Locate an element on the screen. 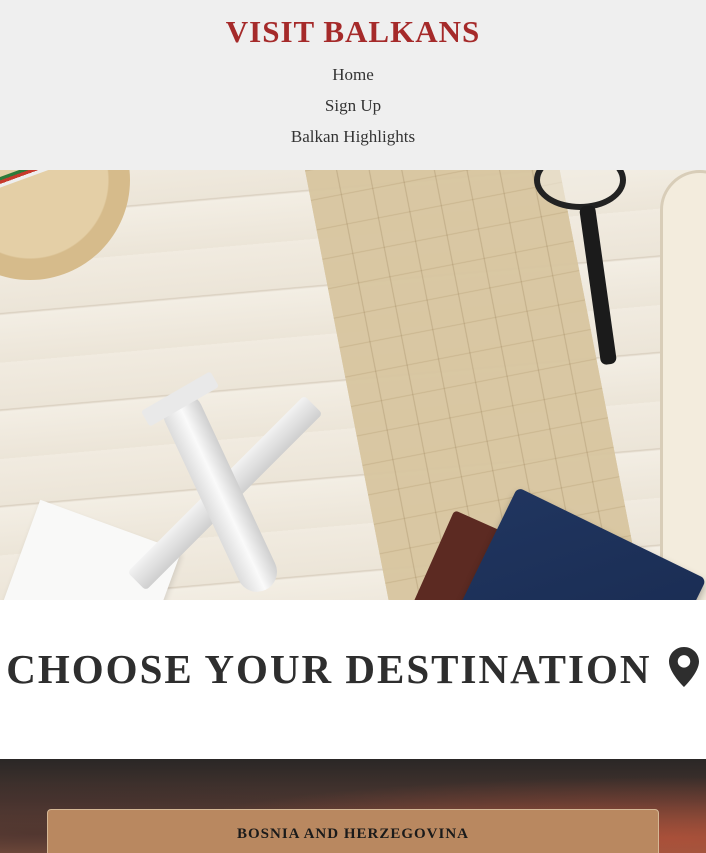 This screenshot has width=706, height=853. hat-shape is located at coordinates (65, 225).